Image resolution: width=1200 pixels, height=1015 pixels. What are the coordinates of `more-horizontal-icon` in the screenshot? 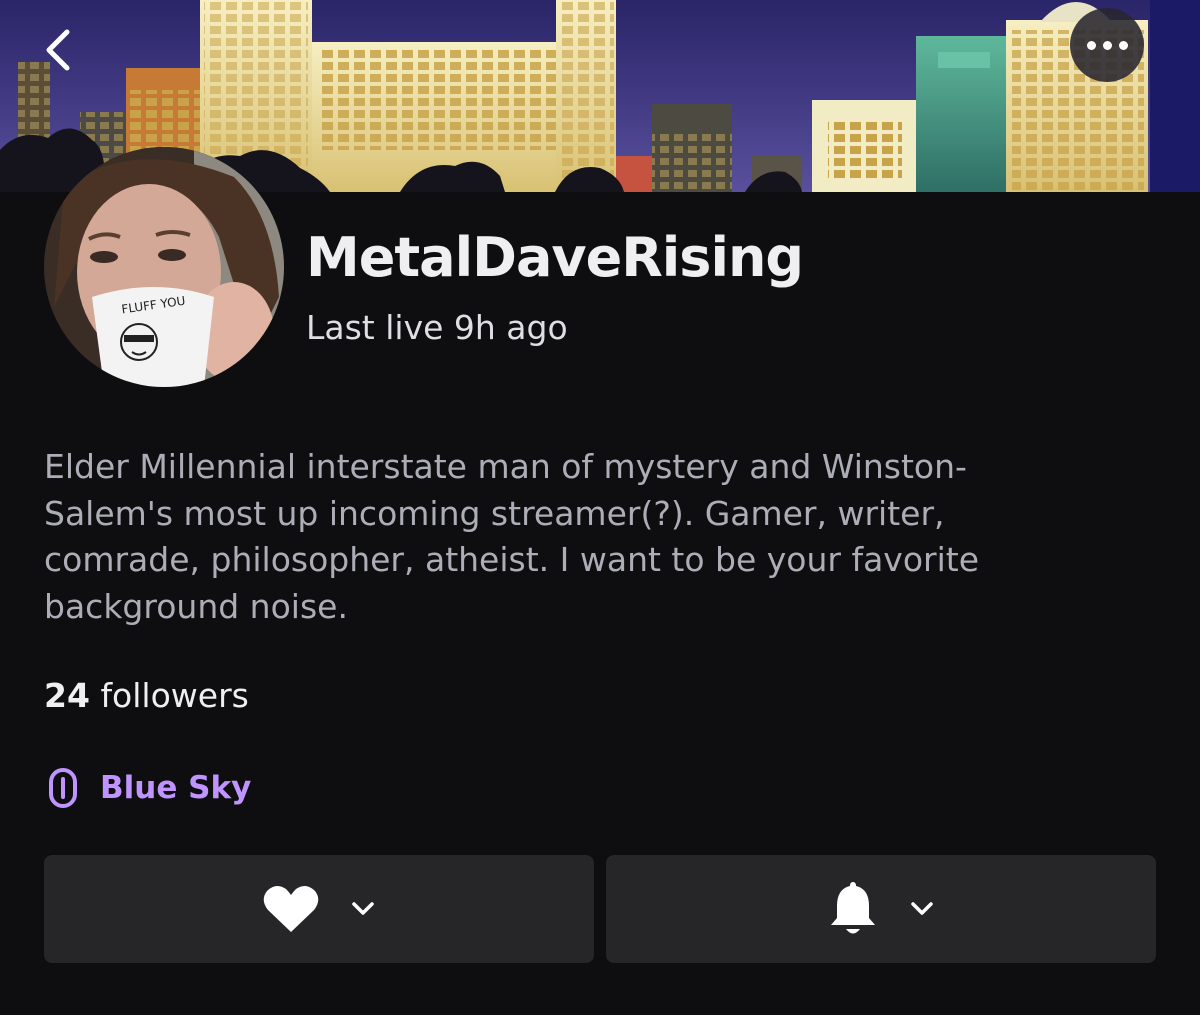 It's located at (1091, 45).